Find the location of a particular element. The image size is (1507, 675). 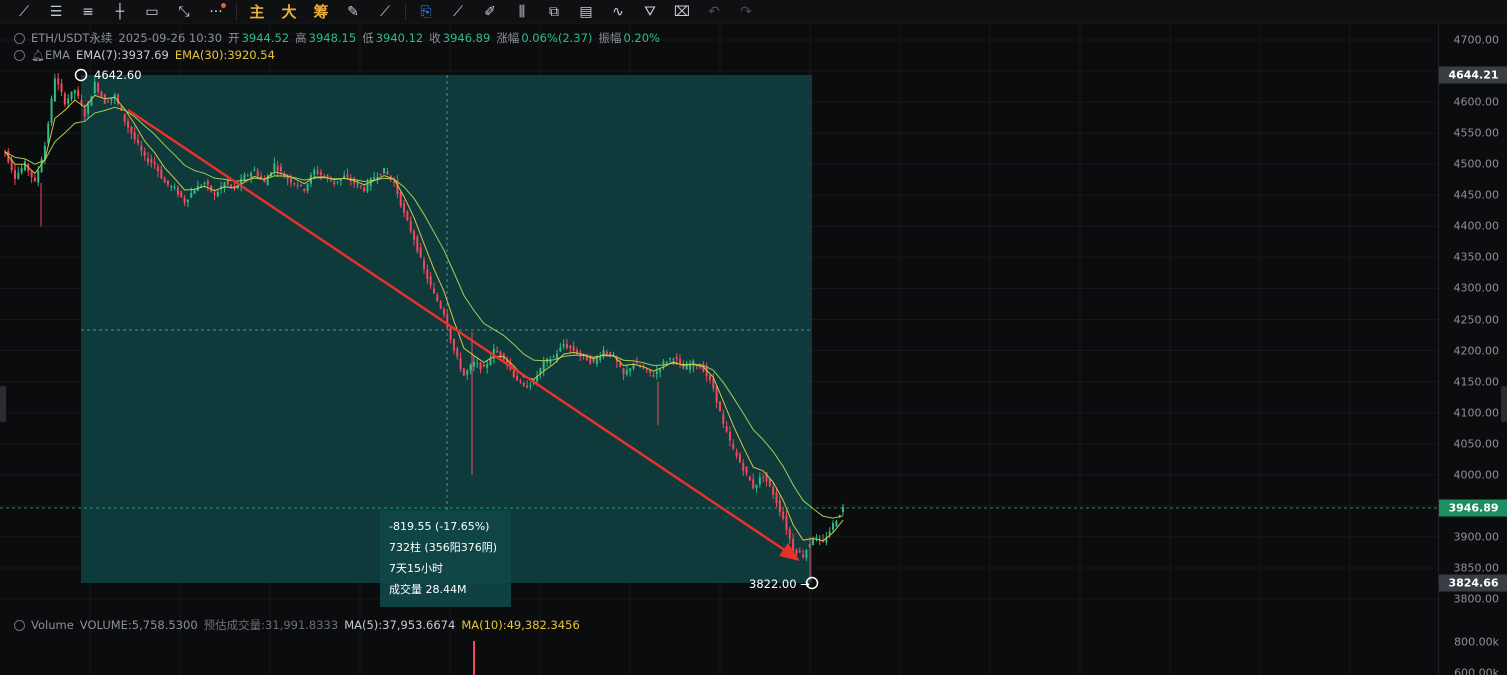

datetime-label: 2025-09-26 10:30 is located at coordinates (170, 38).